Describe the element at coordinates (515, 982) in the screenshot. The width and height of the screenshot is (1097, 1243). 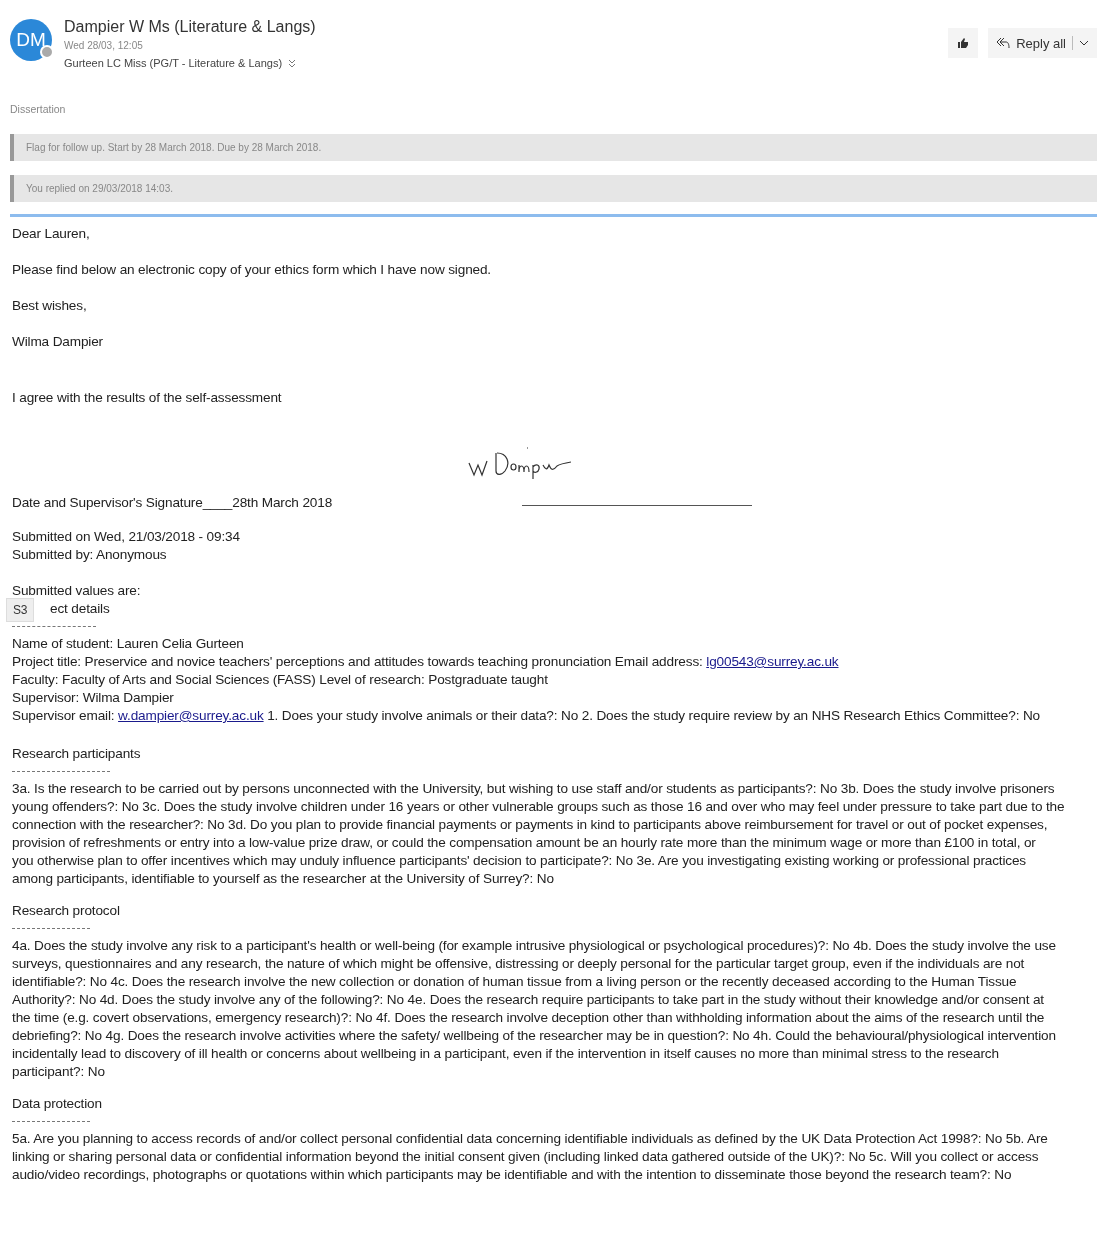
I see `form-answer-line: identifiable?: No 4c. Does the research involve the new collection or donation of human tissue from a living person or the recently deceased according to the Human Tissue` at that location.